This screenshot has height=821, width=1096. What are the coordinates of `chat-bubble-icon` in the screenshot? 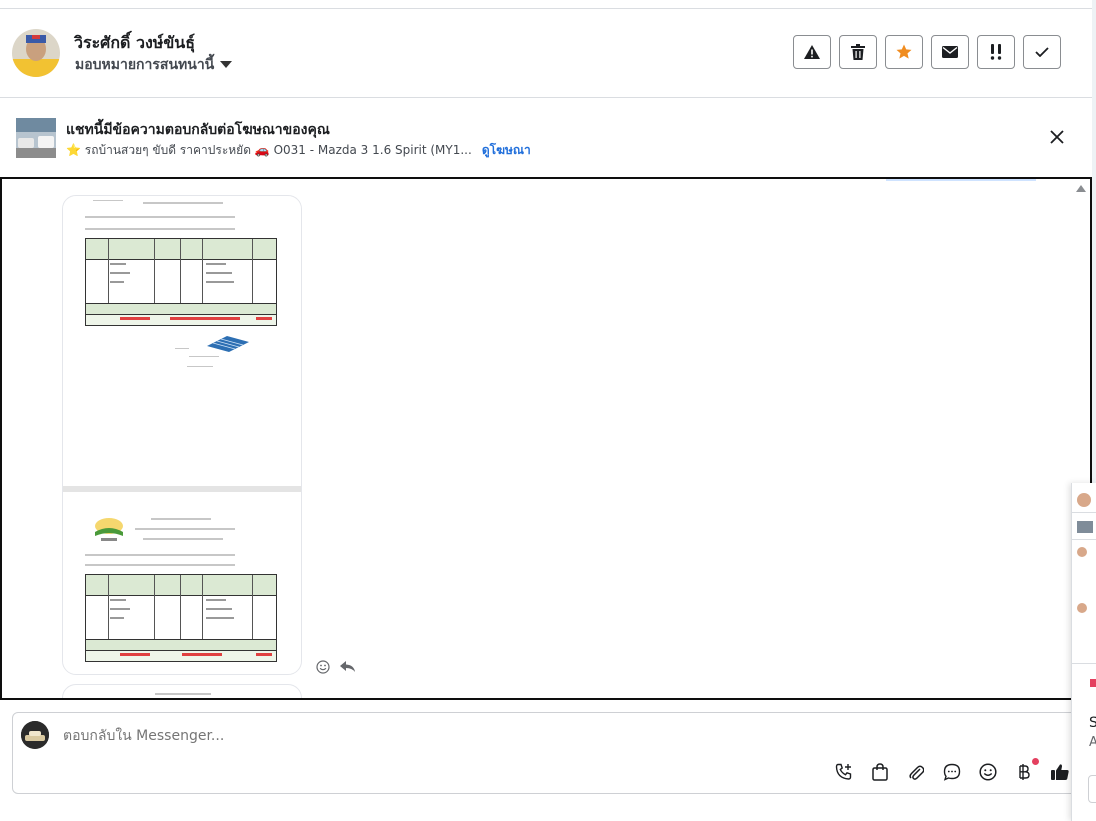 It's located at (952, 772).